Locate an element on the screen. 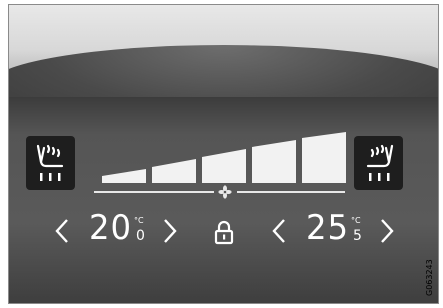  left-temperature-value: 20 is located at coordinates (111, 228).